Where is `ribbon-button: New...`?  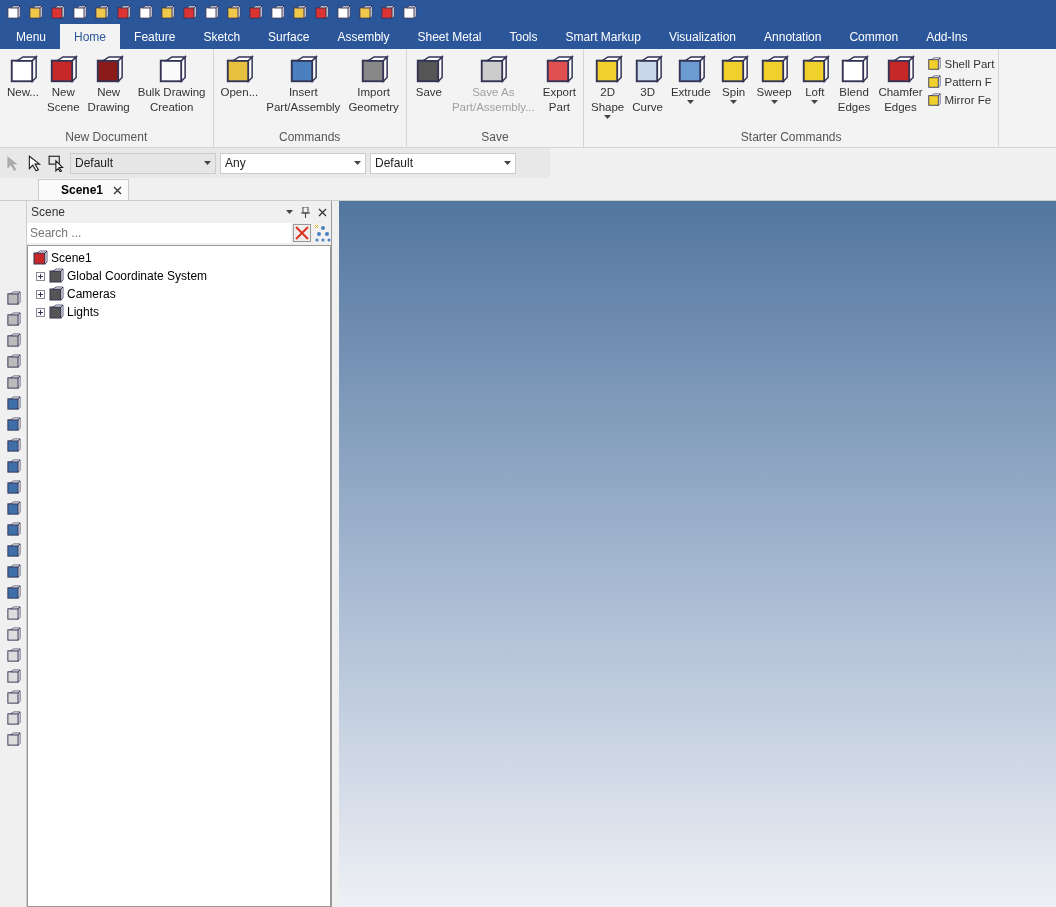 ribbon-button: New... is located at coordinates (23, 91).